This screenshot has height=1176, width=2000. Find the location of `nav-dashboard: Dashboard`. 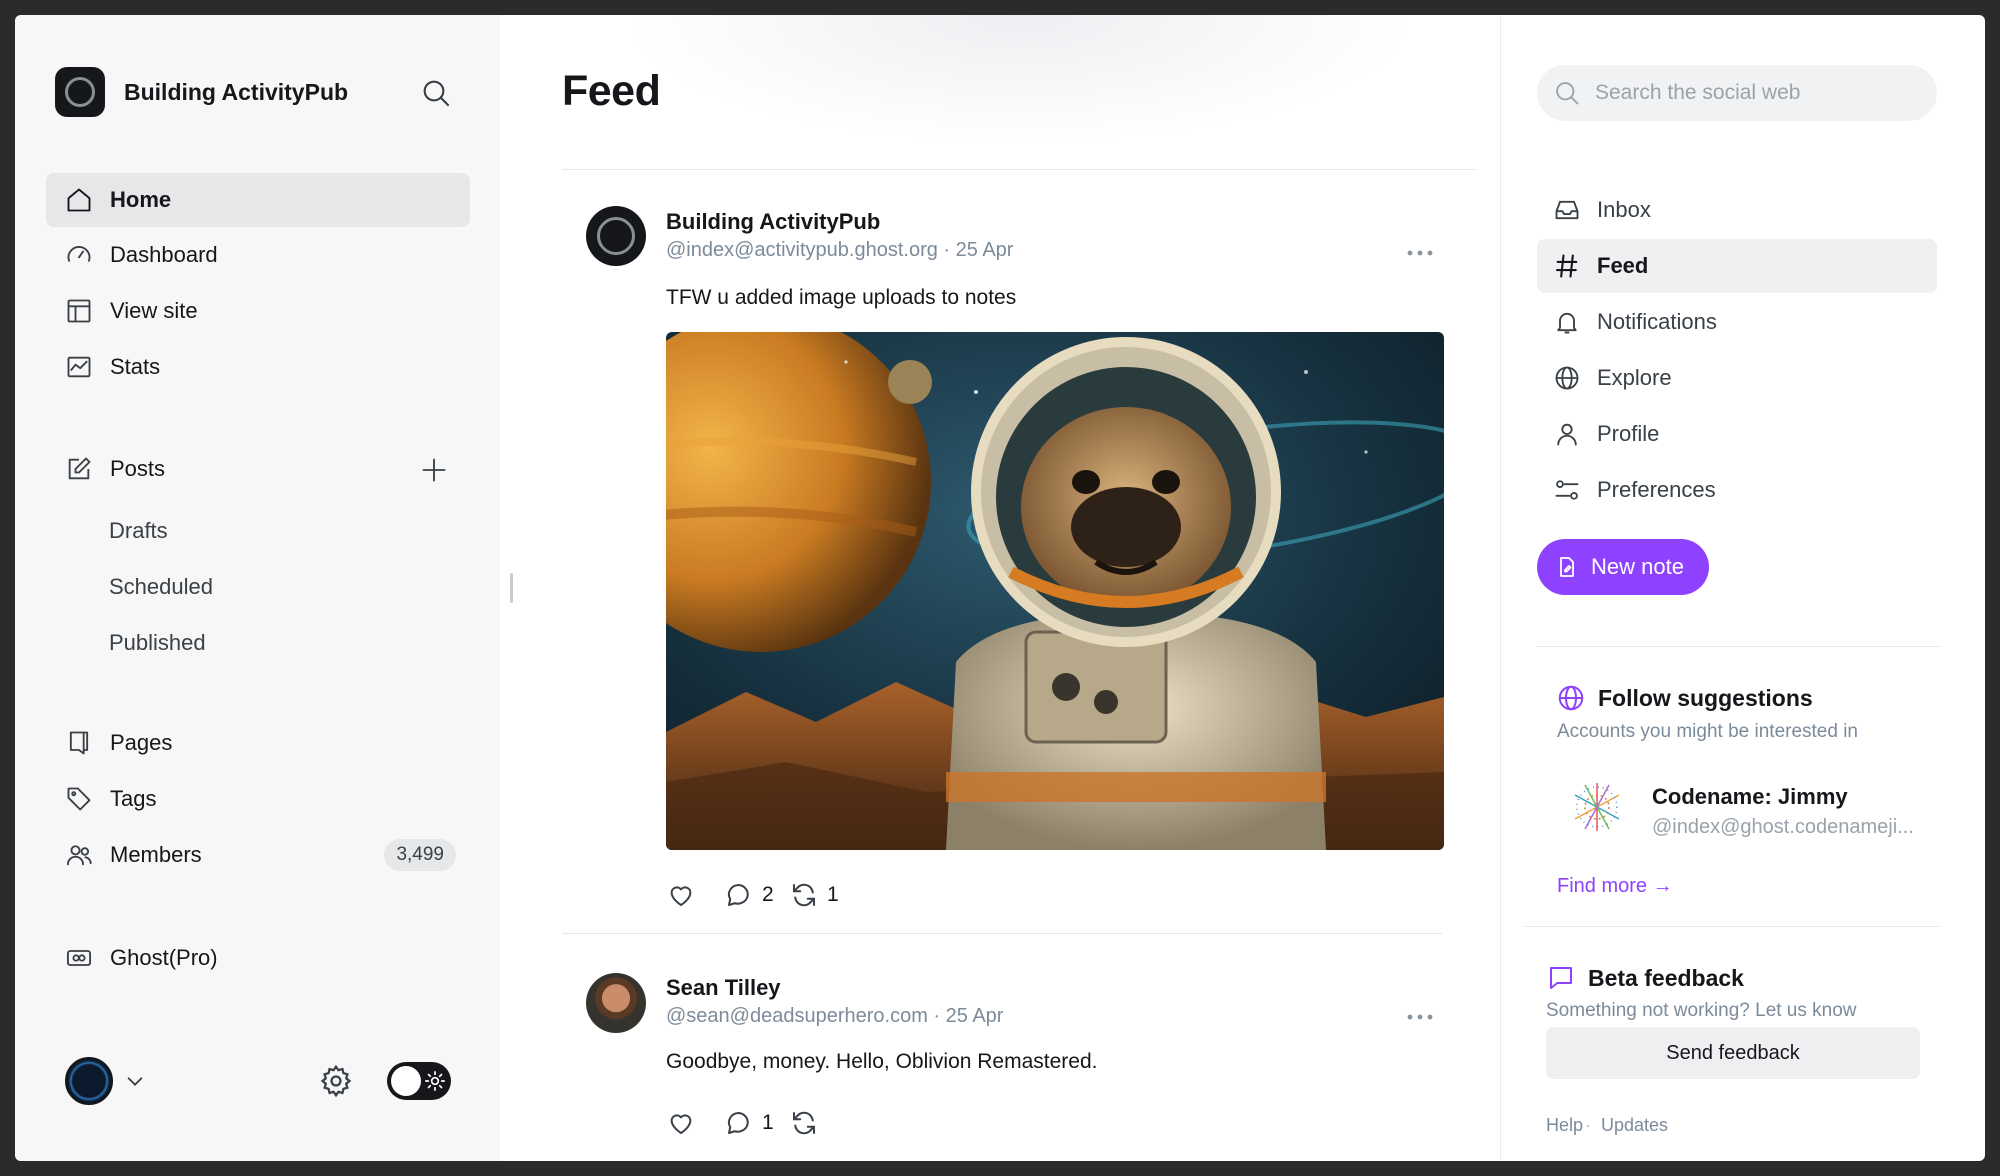

nav-dashboard: Dashboard is located at coordinates (258, 255).